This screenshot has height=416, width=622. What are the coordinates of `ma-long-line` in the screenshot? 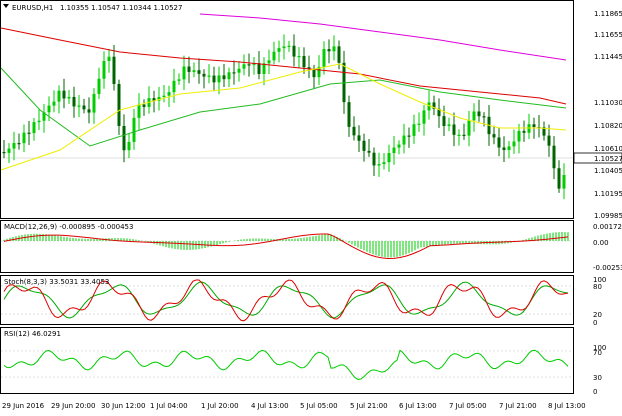 It's located at (383, 37).